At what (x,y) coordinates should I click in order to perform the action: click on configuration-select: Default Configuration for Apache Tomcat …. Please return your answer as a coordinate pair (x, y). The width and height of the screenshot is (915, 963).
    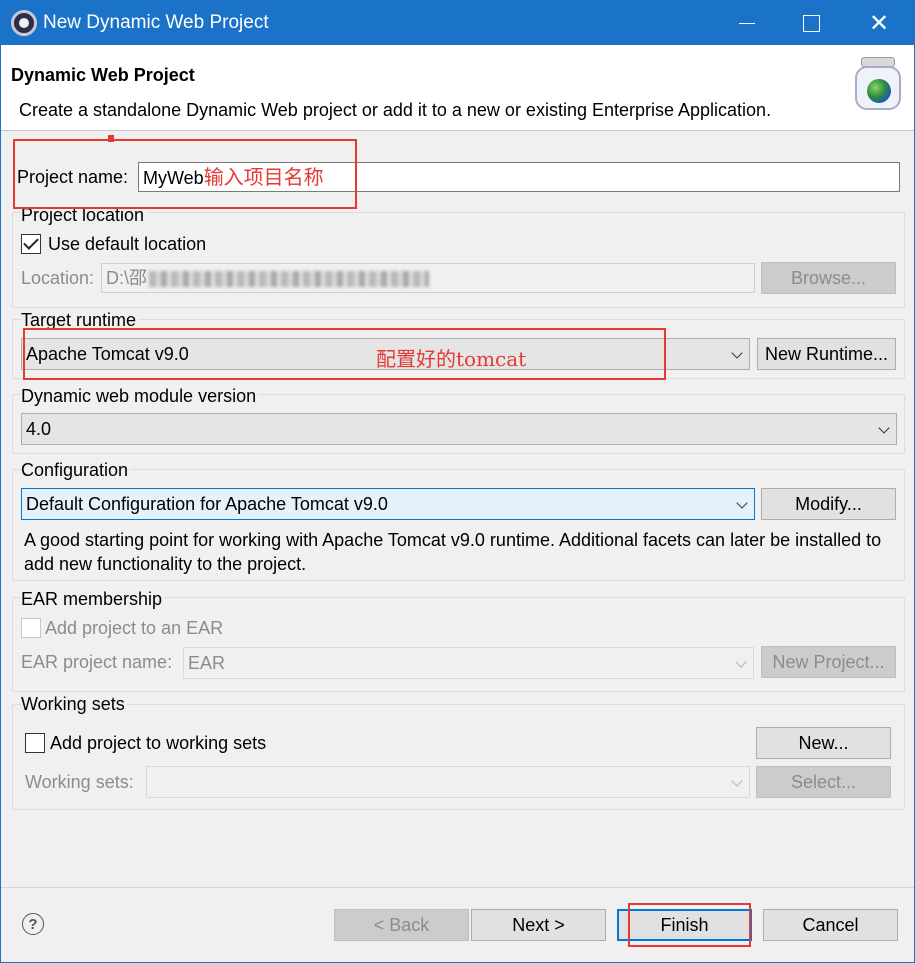
    Looking at the image, I should click on (388, 504).